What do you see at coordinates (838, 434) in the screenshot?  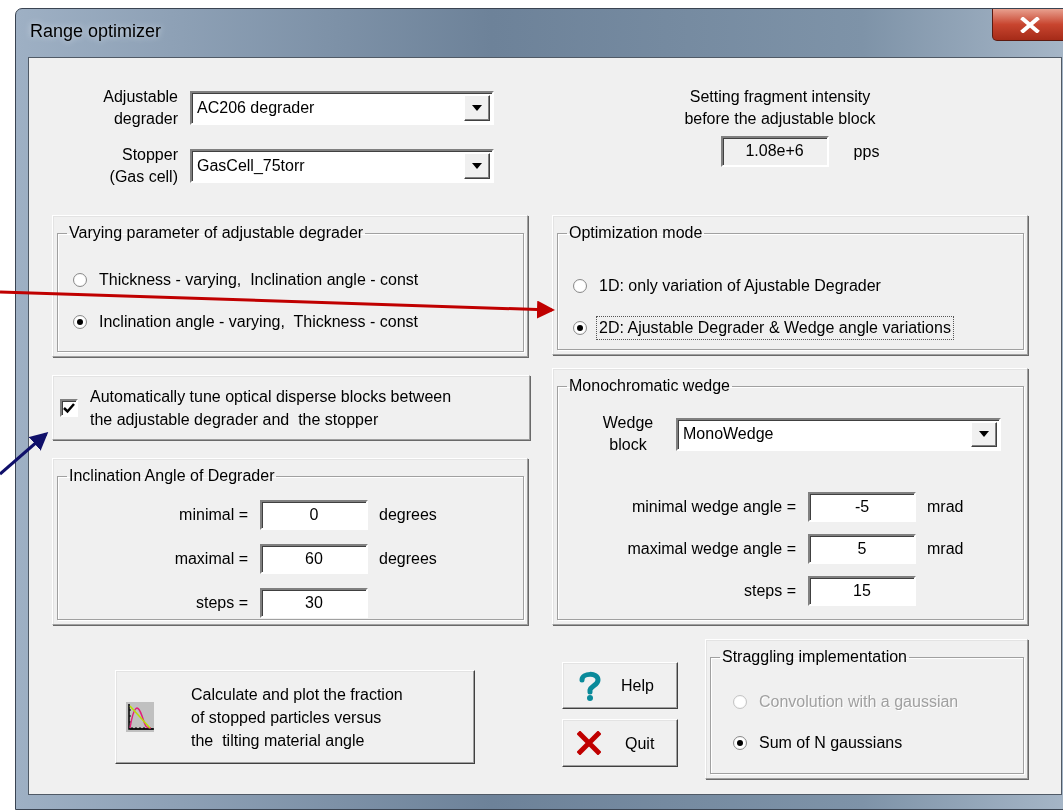 I see `dropdown: MonoWedge` at bounding box center [838, 434].